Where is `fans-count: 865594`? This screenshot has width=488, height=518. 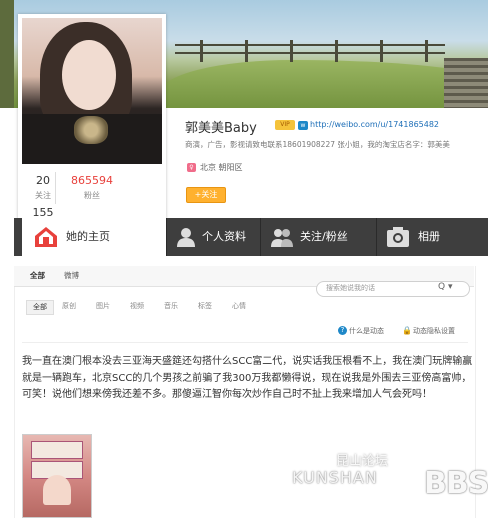 fans-count: 865594 is located at coordinates (92, 180).